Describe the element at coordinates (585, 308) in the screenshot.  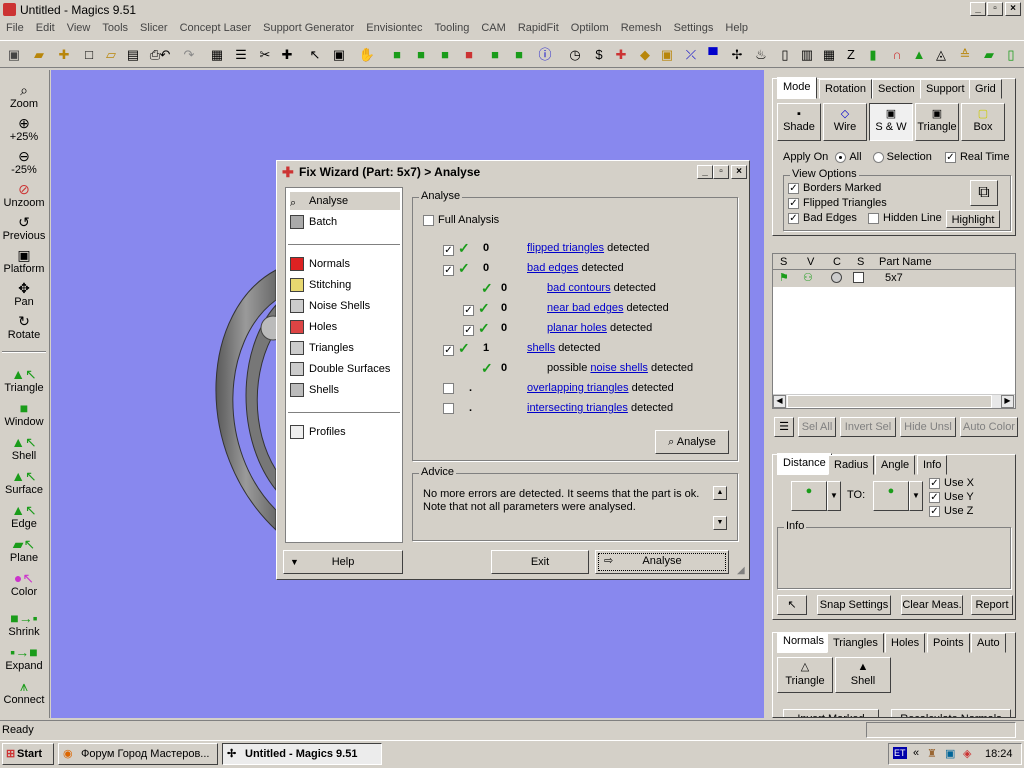
I see `near-bad-edges-link: near bad edges` at that location.